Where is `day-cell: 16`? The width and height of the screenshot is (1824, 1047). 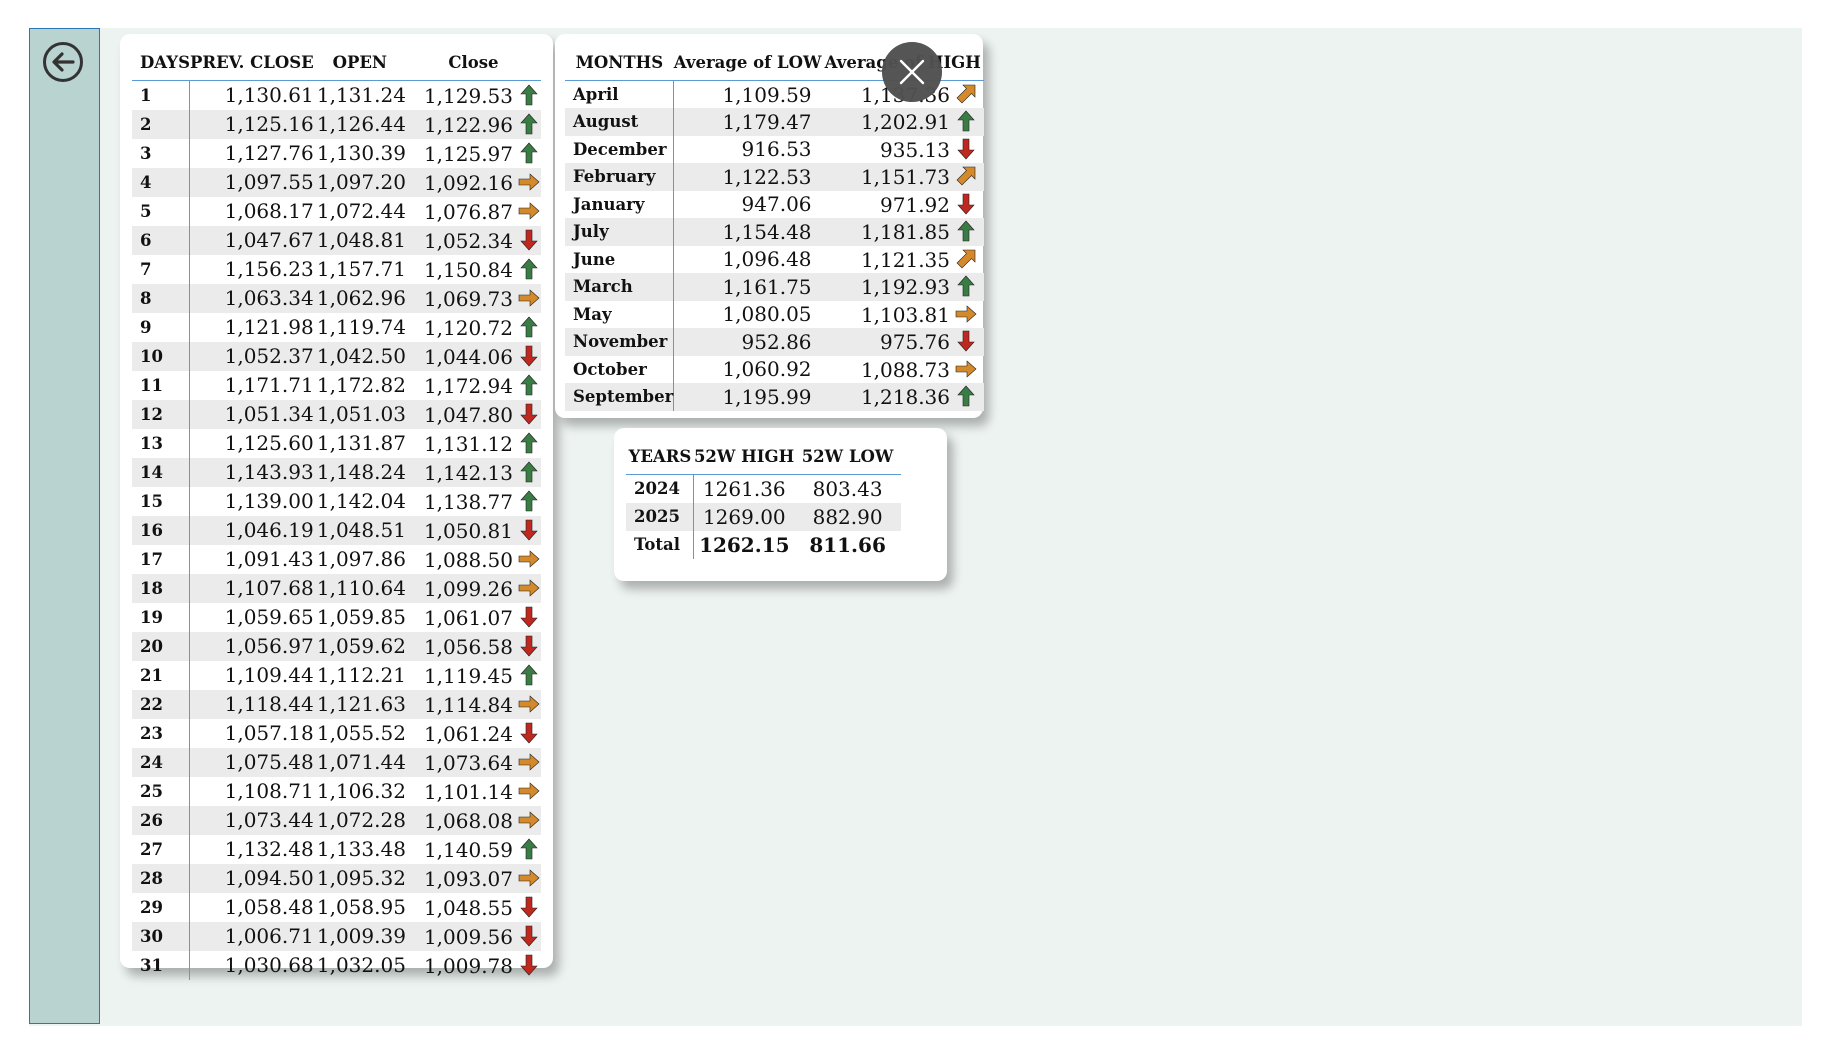 day-cell: 16 is located at coordinates (161, 530).